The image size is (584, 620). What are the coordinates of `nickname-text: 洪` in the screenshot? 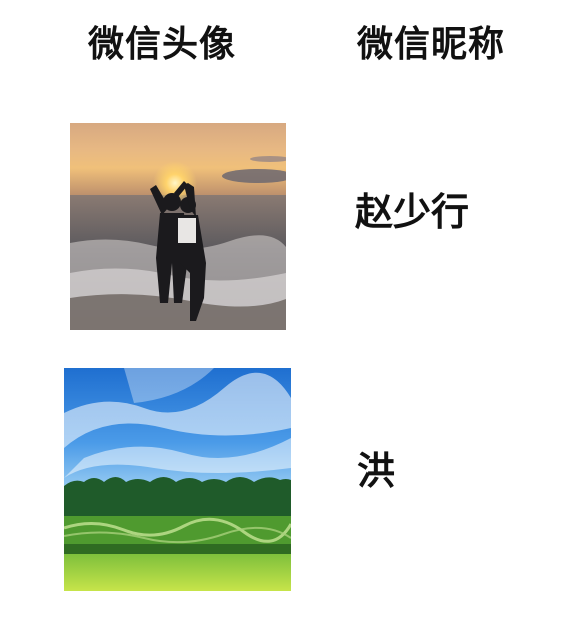 It's located at (376, 470).